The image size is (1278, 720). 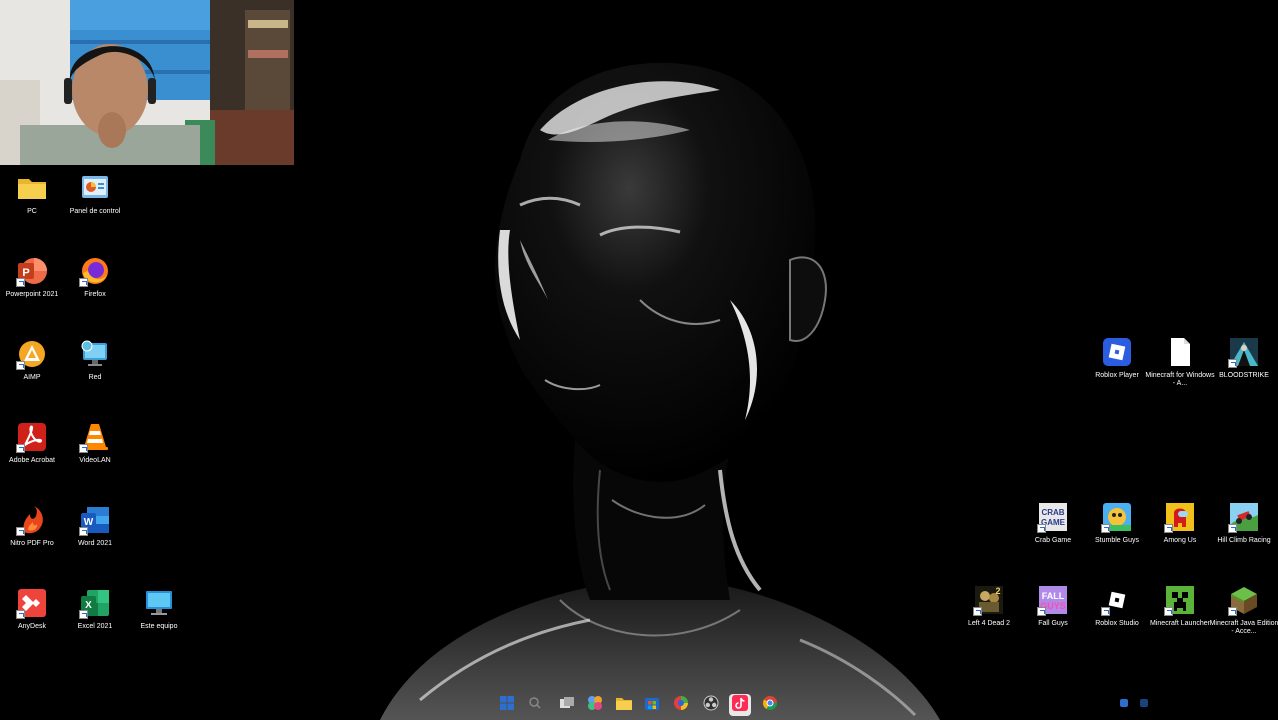 I want to click on taskbar, so click(x=639, y=705).